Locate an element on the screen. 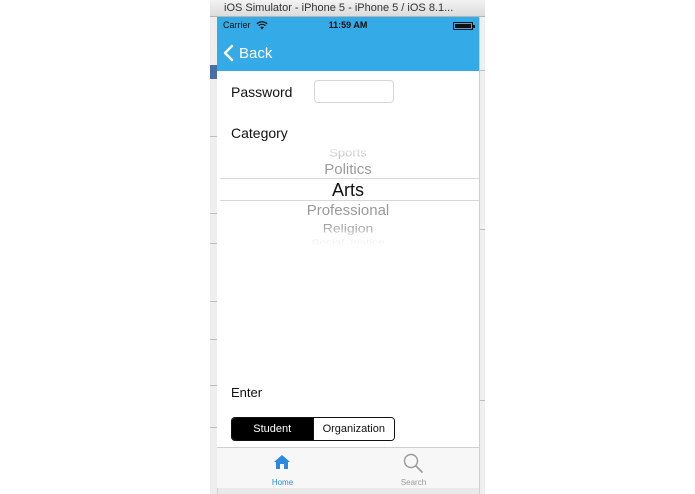  status-bar: Carrier 11:59 AM is located at coordinates (348, 25).